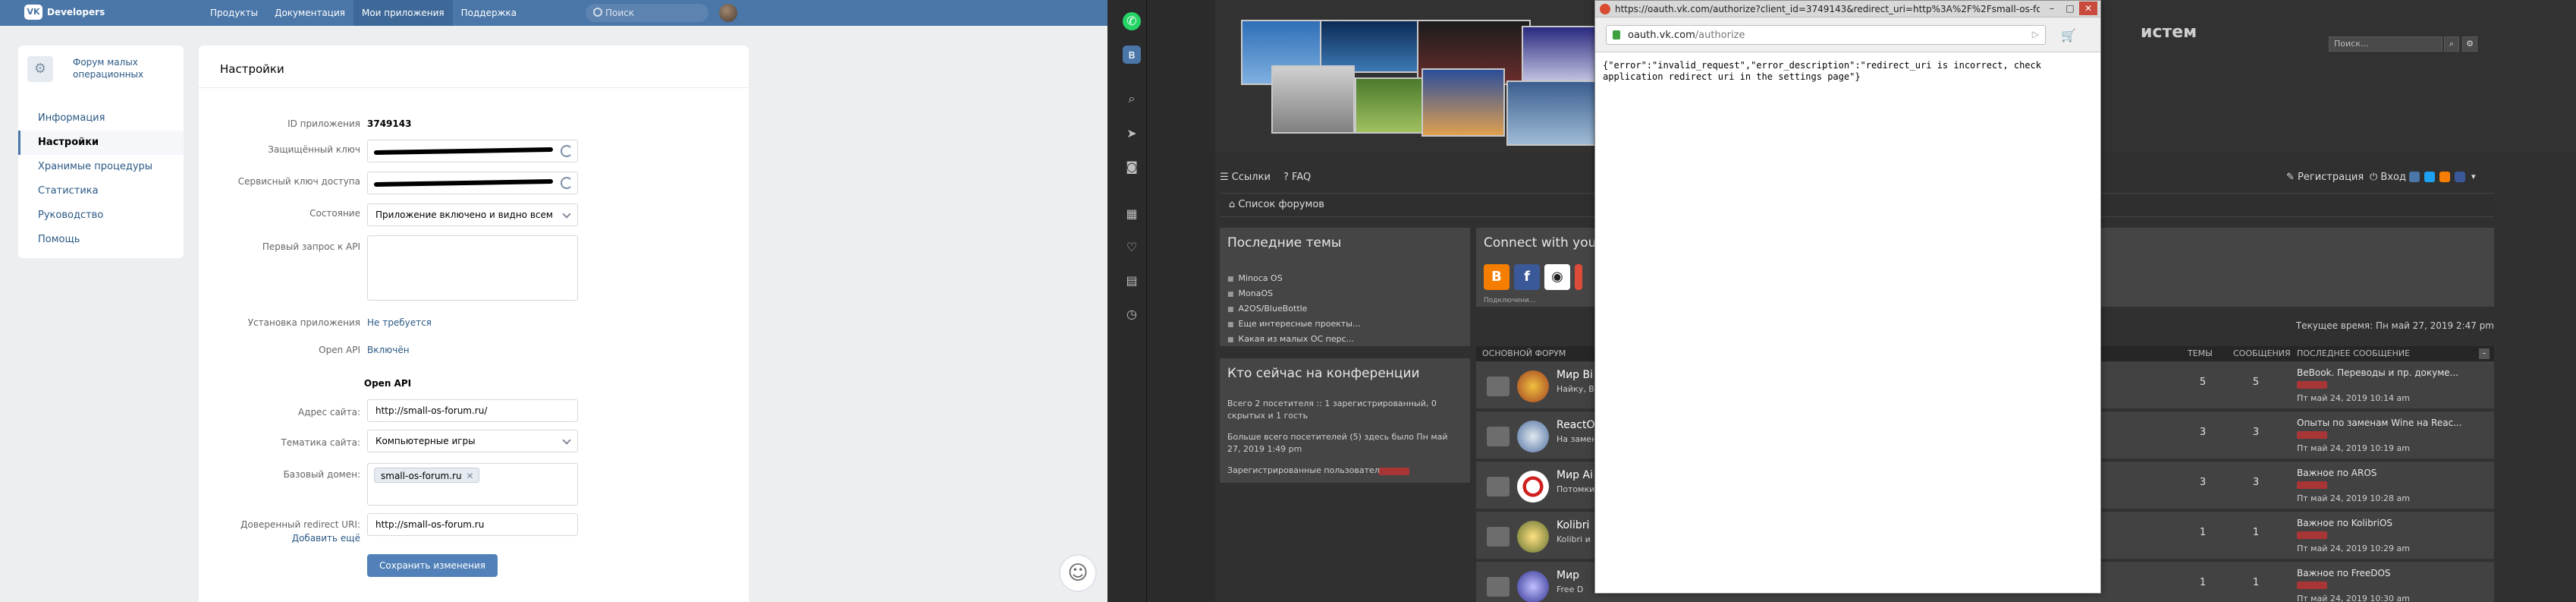  What do you see at coordinates (2035, 34) in the screenshot?
I see `go-icon: ▷` at bounding box center [2035, 34].